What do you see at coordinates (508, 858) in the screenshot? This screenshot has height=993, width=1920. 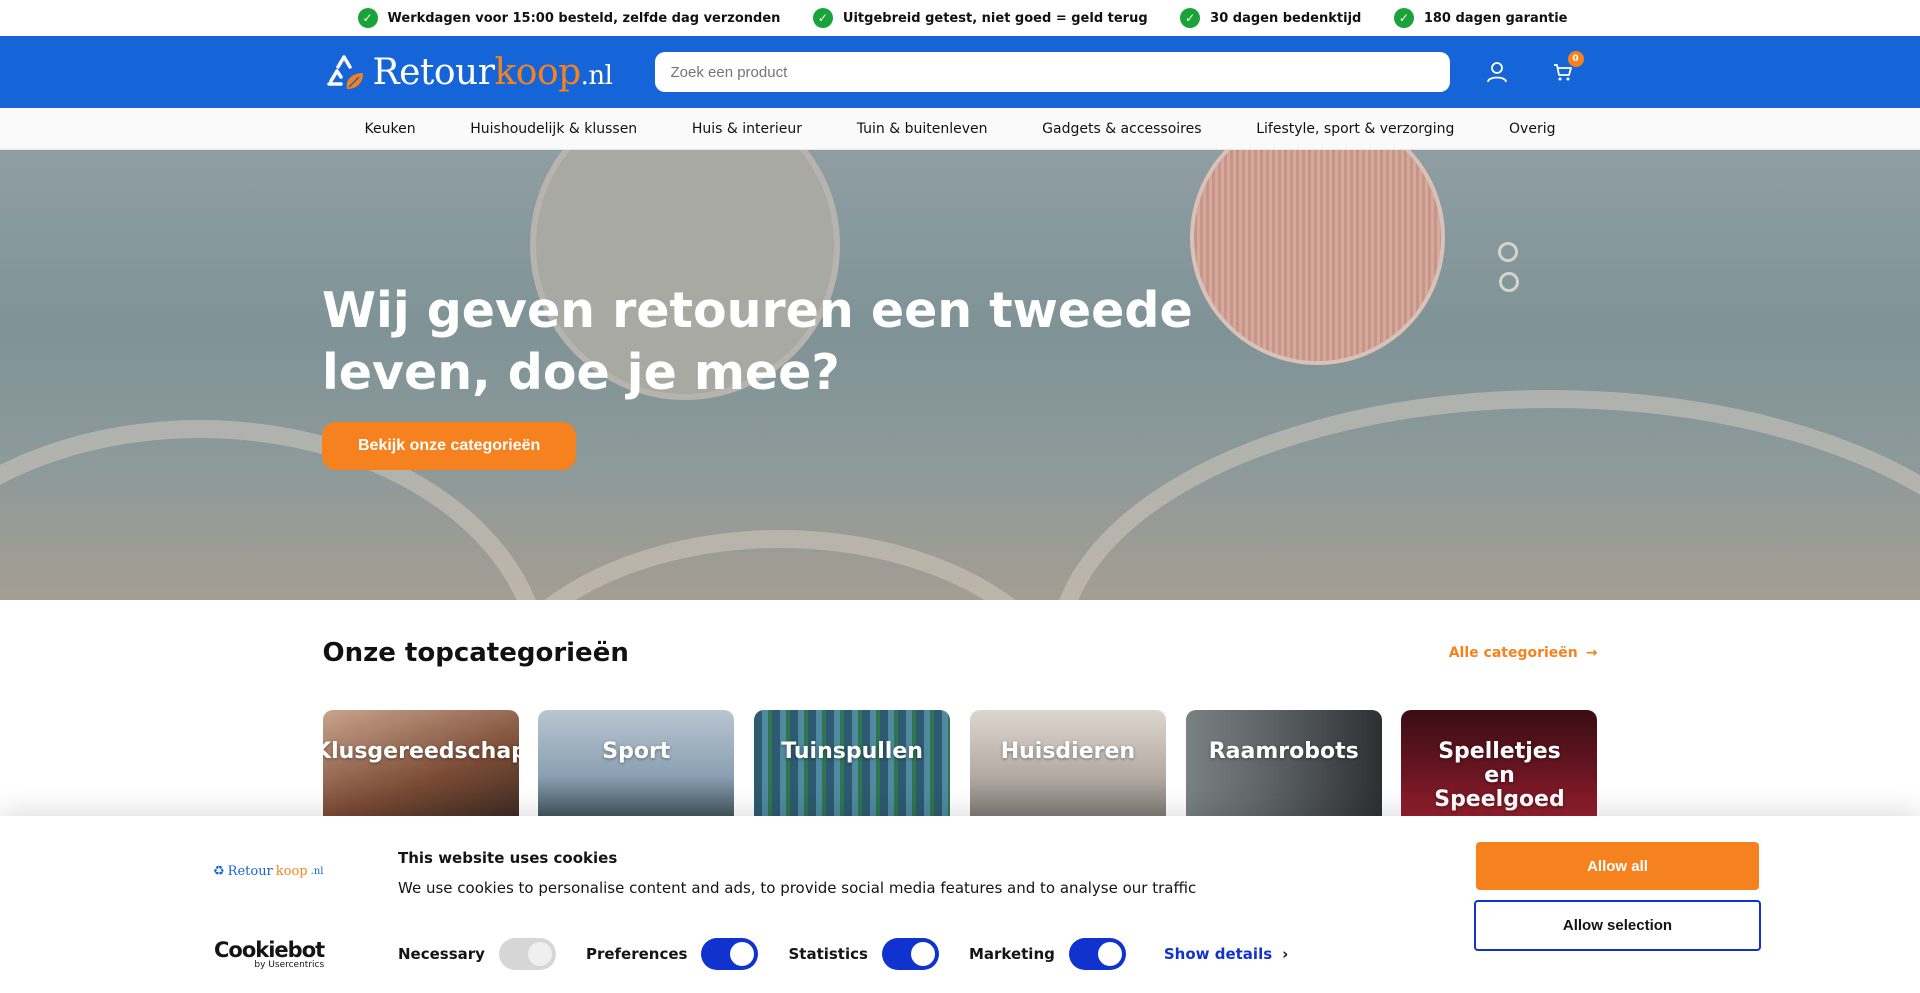 I see `cookie-title: This website uses cookies` at bounding box center [508, 858].